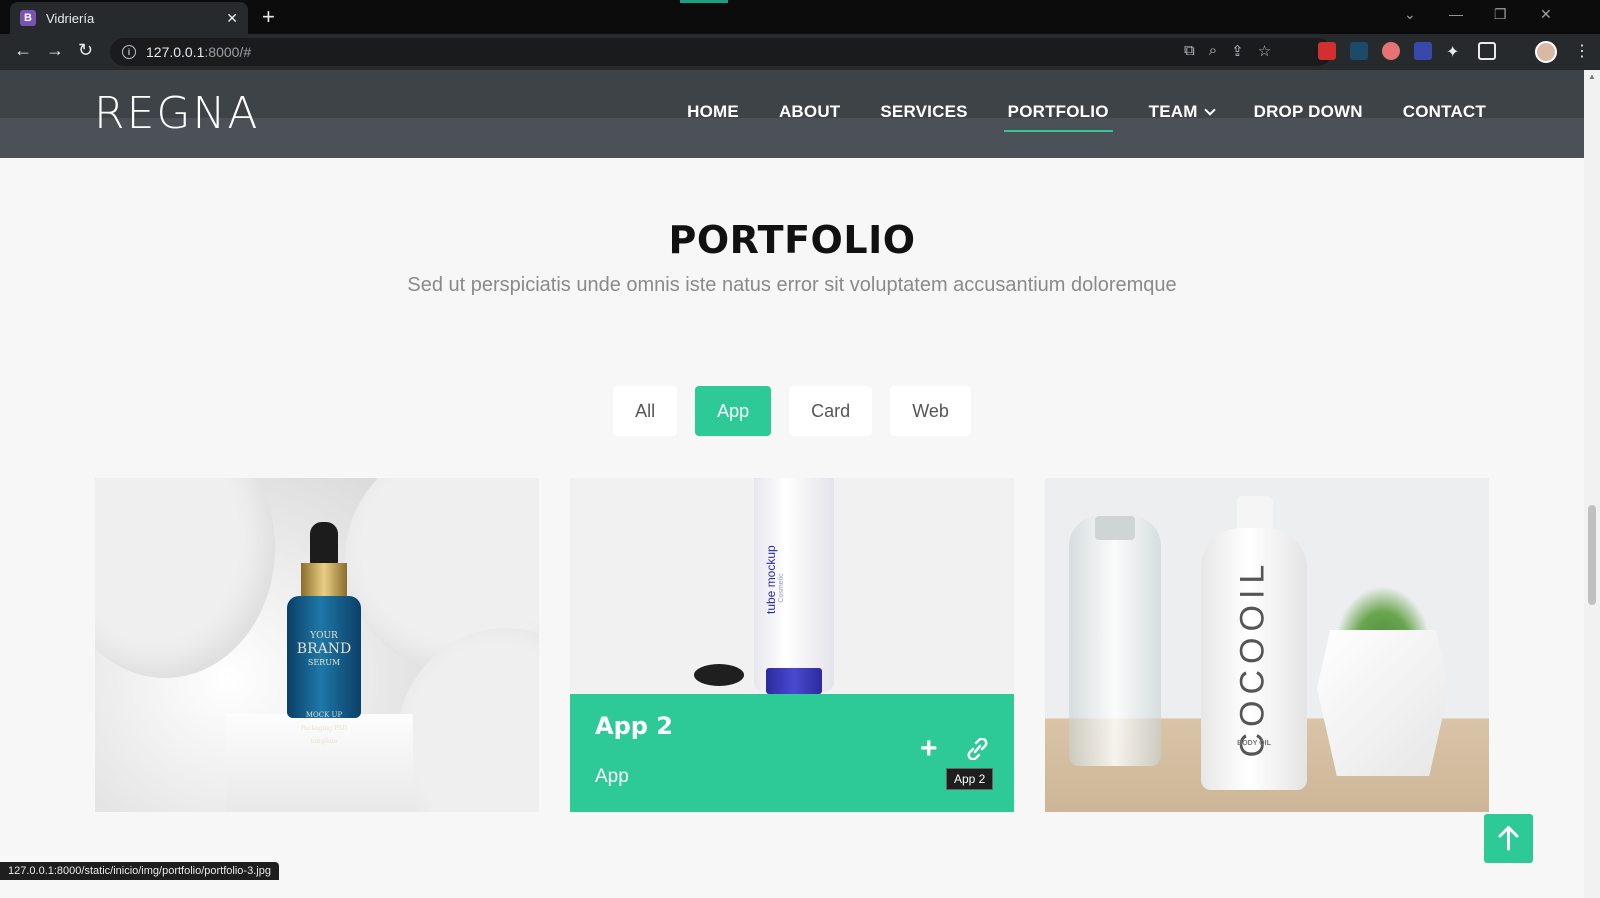  I want to click on tube-mockup: tube mockup Cosmetic, so click(794, 586).